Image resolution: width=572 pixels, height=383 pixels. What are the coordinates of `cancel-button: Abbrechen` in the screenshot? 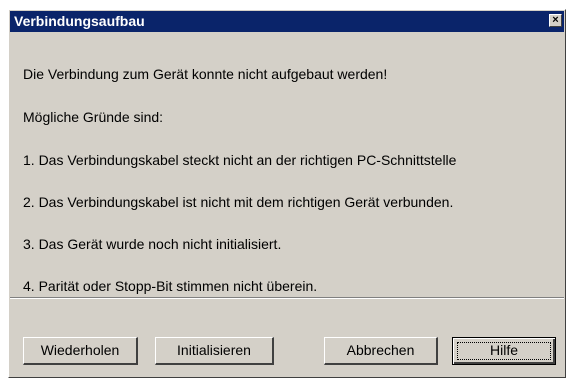 It's located at (381, 351).